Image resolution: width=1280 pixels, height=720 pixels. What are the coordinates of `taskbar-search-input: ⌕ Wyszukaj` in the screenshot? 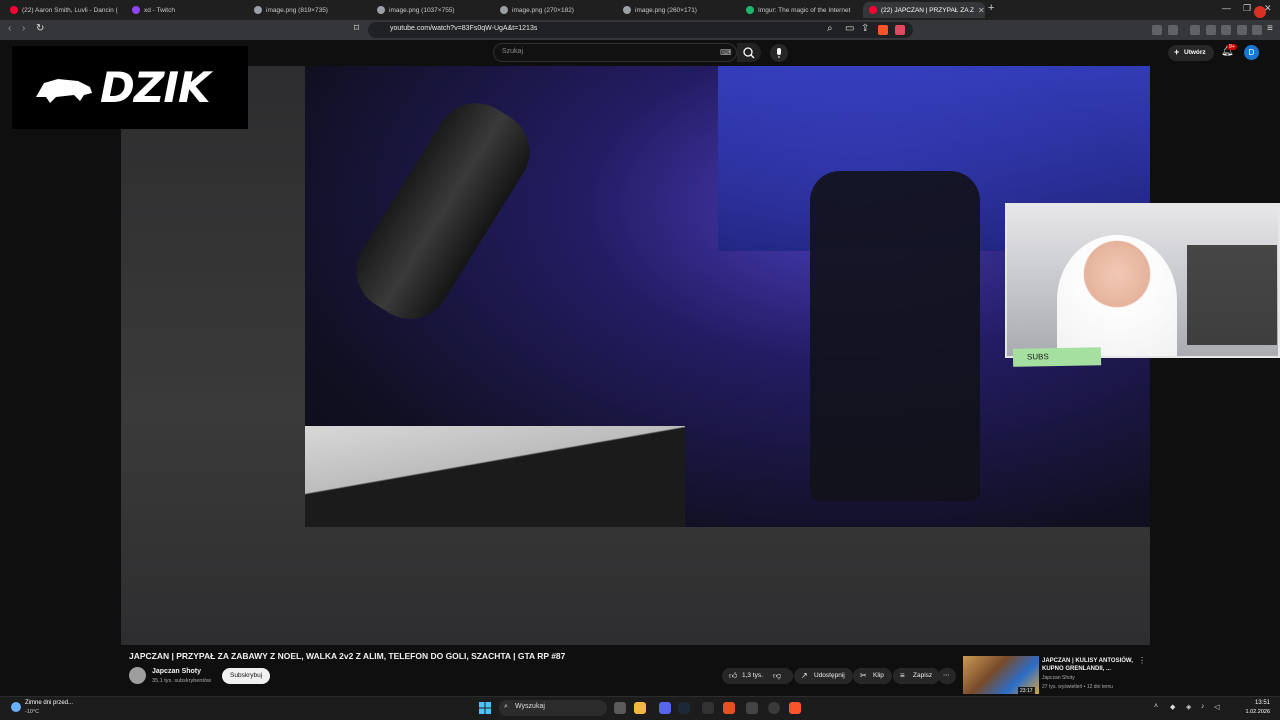 It's located at (553, 708).